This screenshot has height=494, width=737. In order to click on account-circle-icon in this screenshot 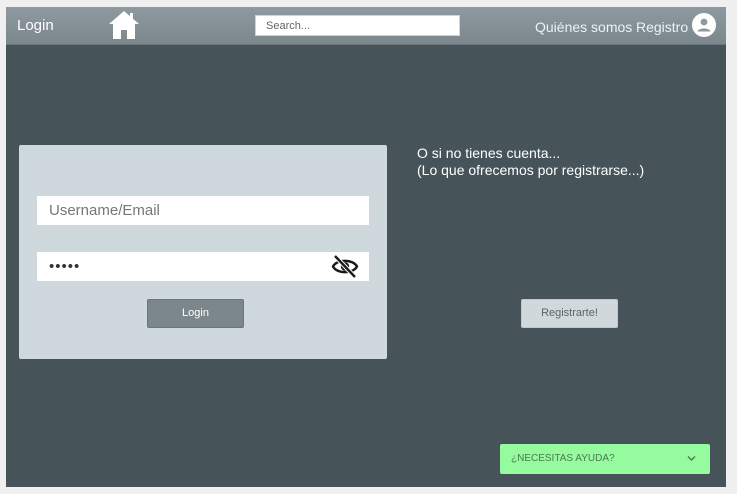, I will do `click(704, 25)`.